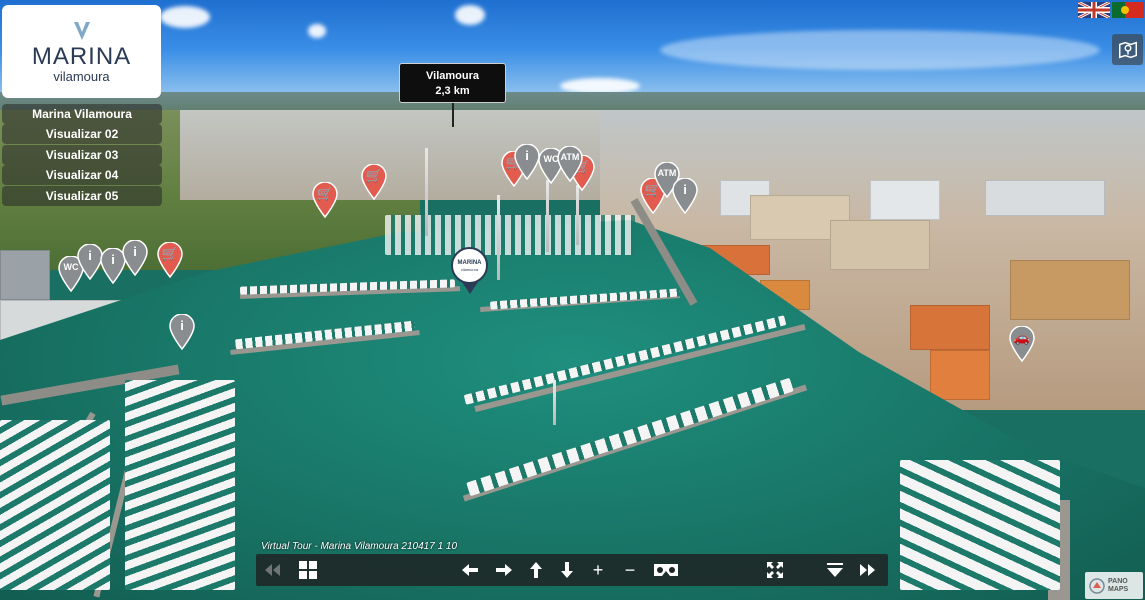 Image resolution: width=1145 pixels, height=600 pixels. I want to click on fullscreen-button, so click(775, 570).